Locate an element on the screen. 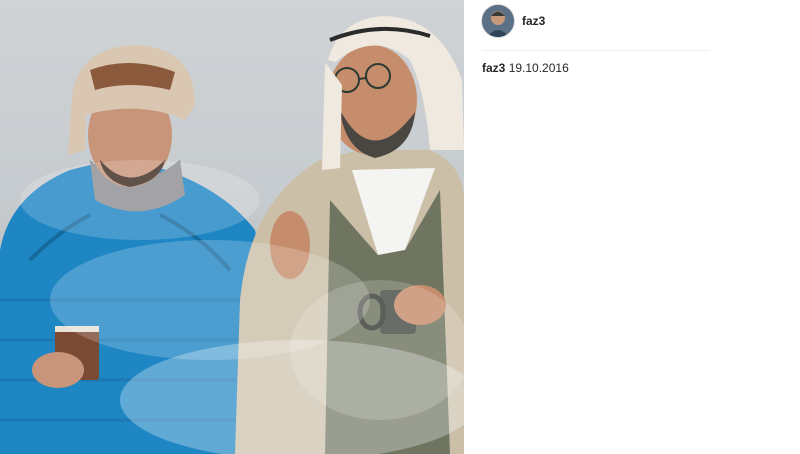 This screenshot has width=800, height=454. profile-avatar-icon is located at coordinates (498, 21).